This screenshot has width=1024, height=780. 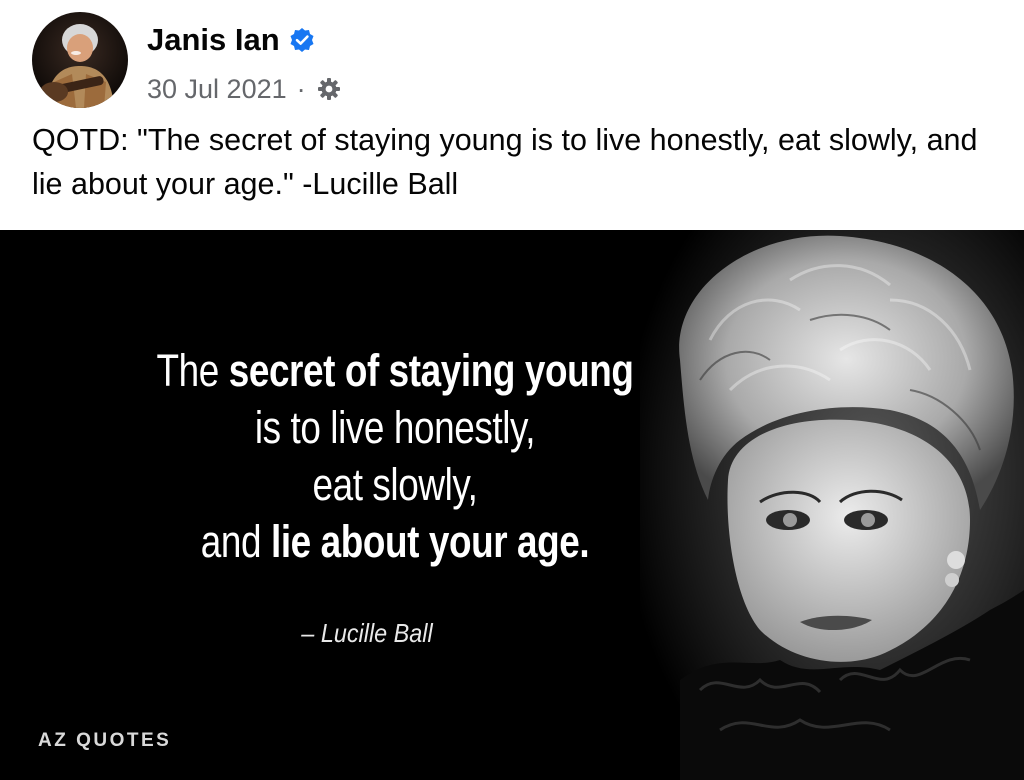 I want to click on quote-line: and lie about your age., so click(x=395, y=541).